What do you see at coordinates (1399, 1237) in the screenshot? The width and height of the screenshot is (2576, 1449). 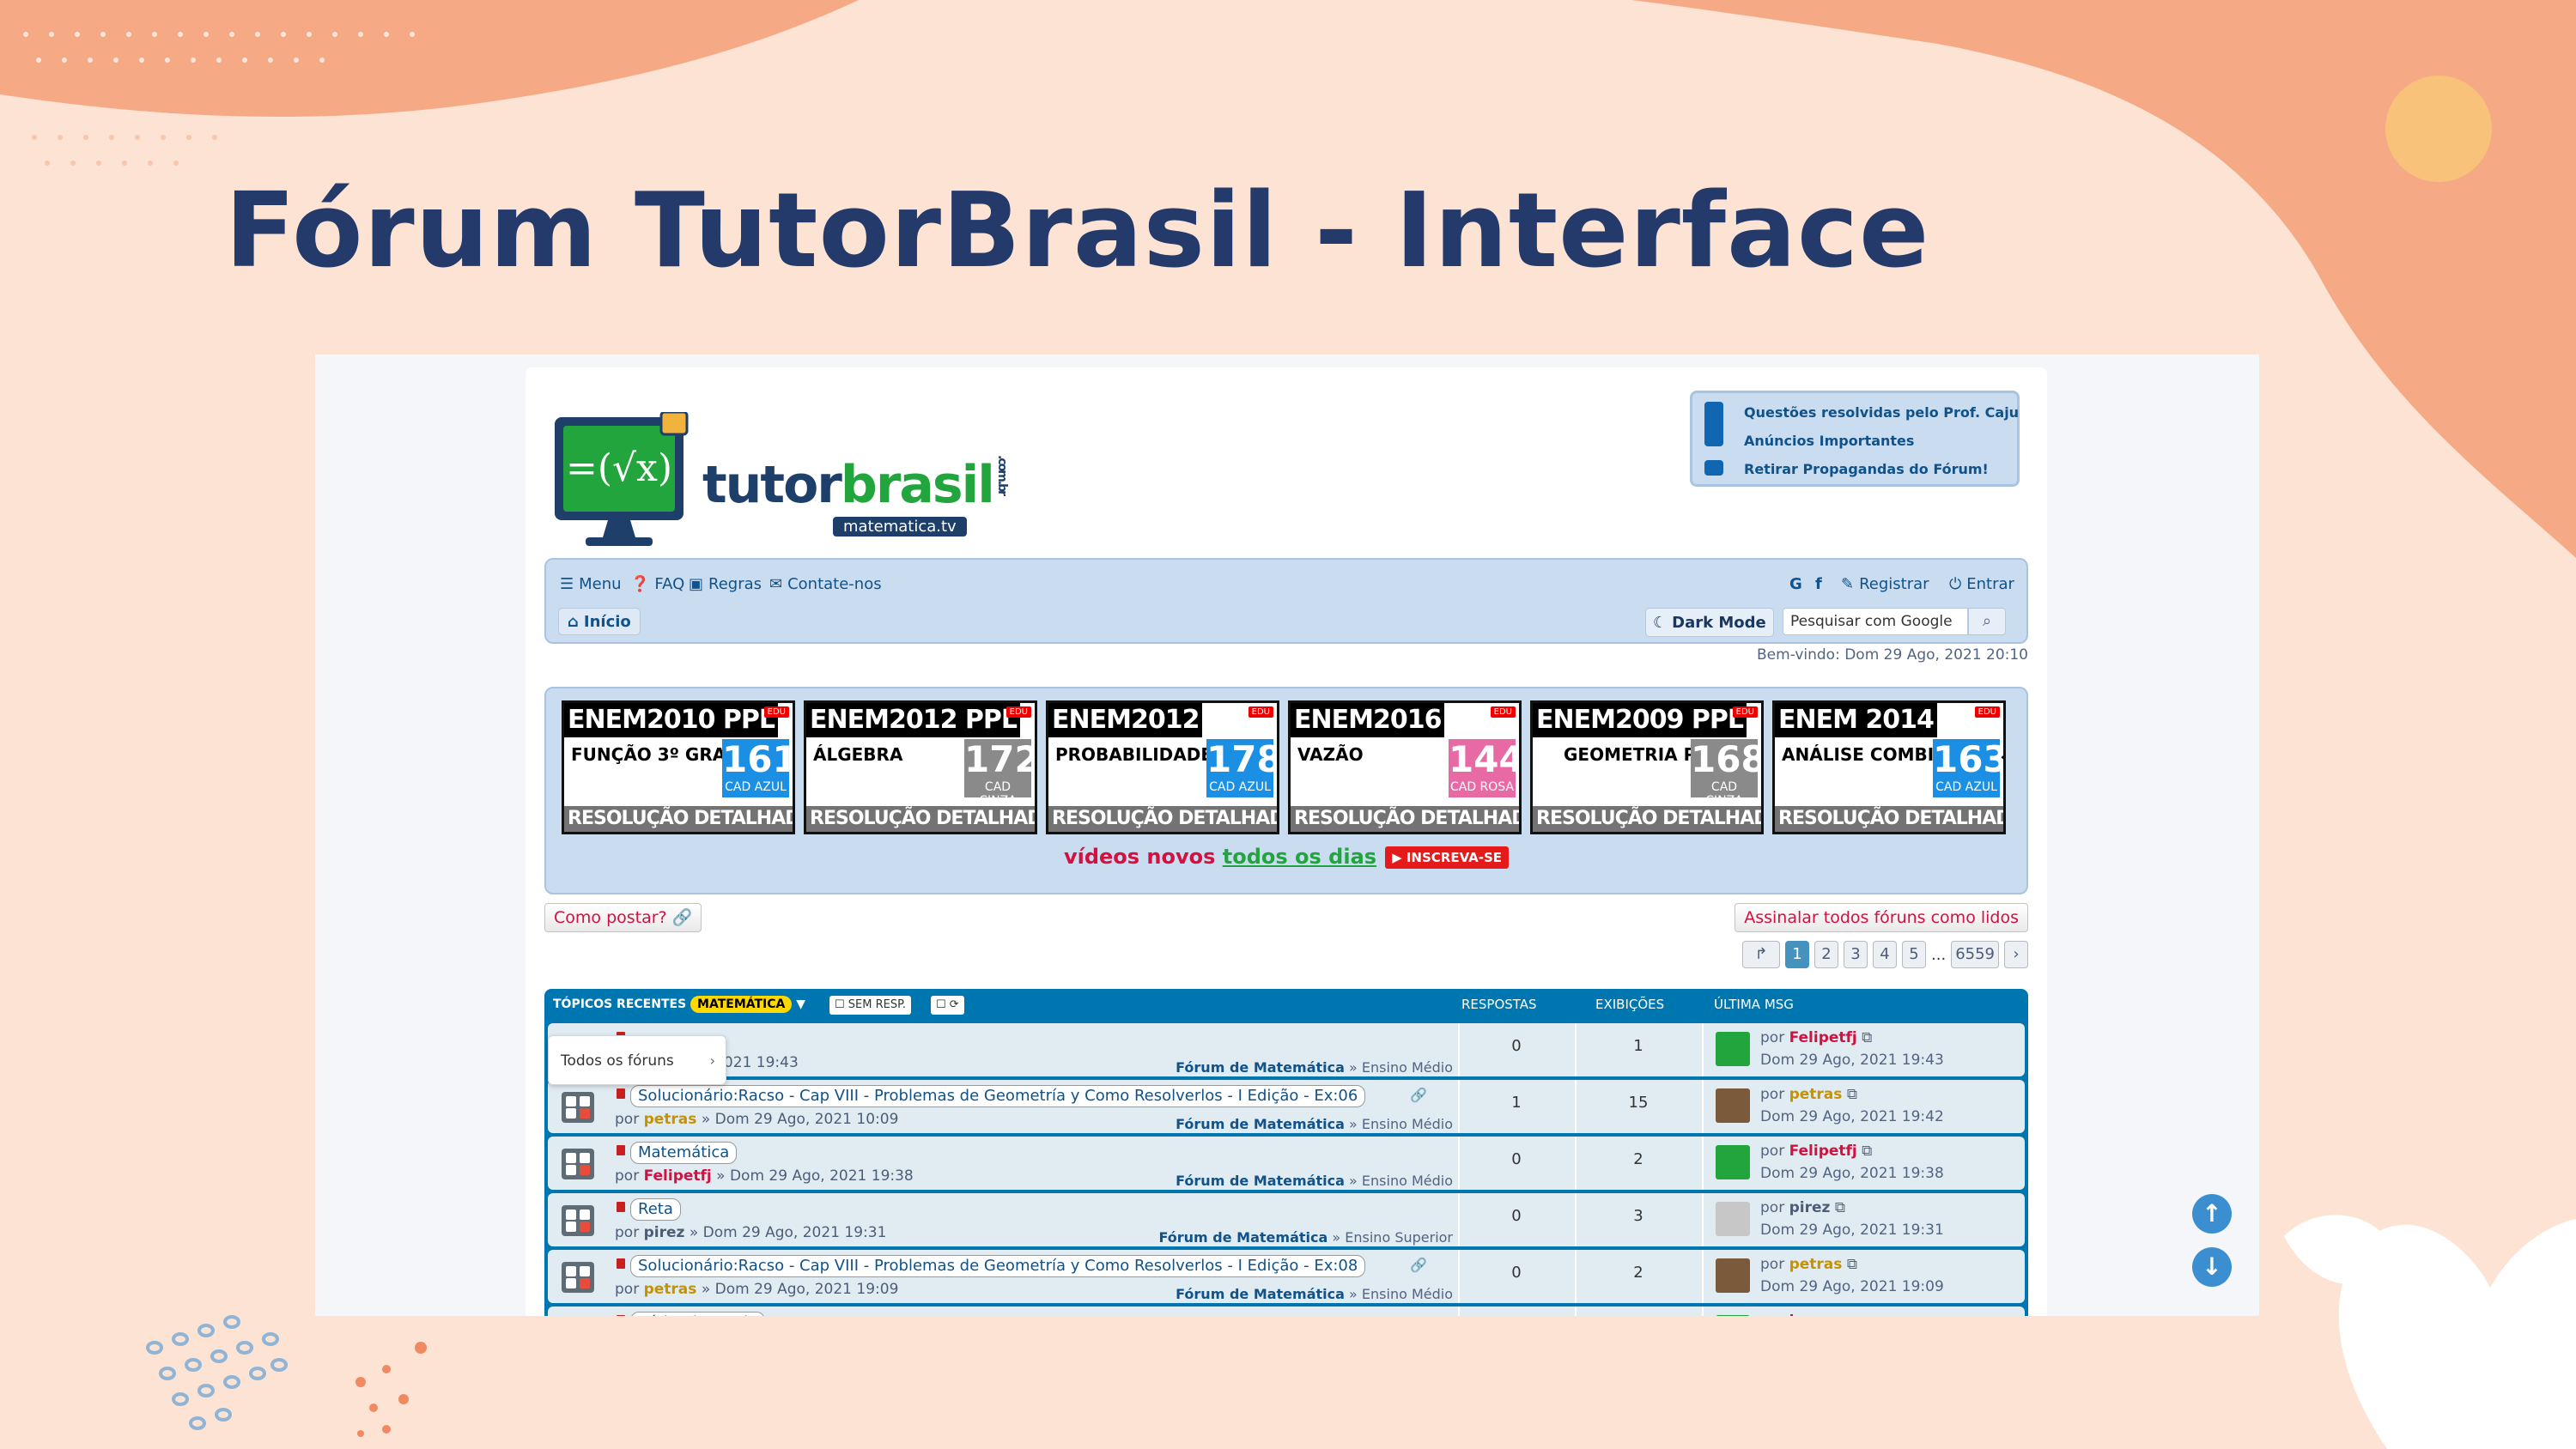 I see `subforum-link: Ensino Superior` at bounding box center [1399, 1237].